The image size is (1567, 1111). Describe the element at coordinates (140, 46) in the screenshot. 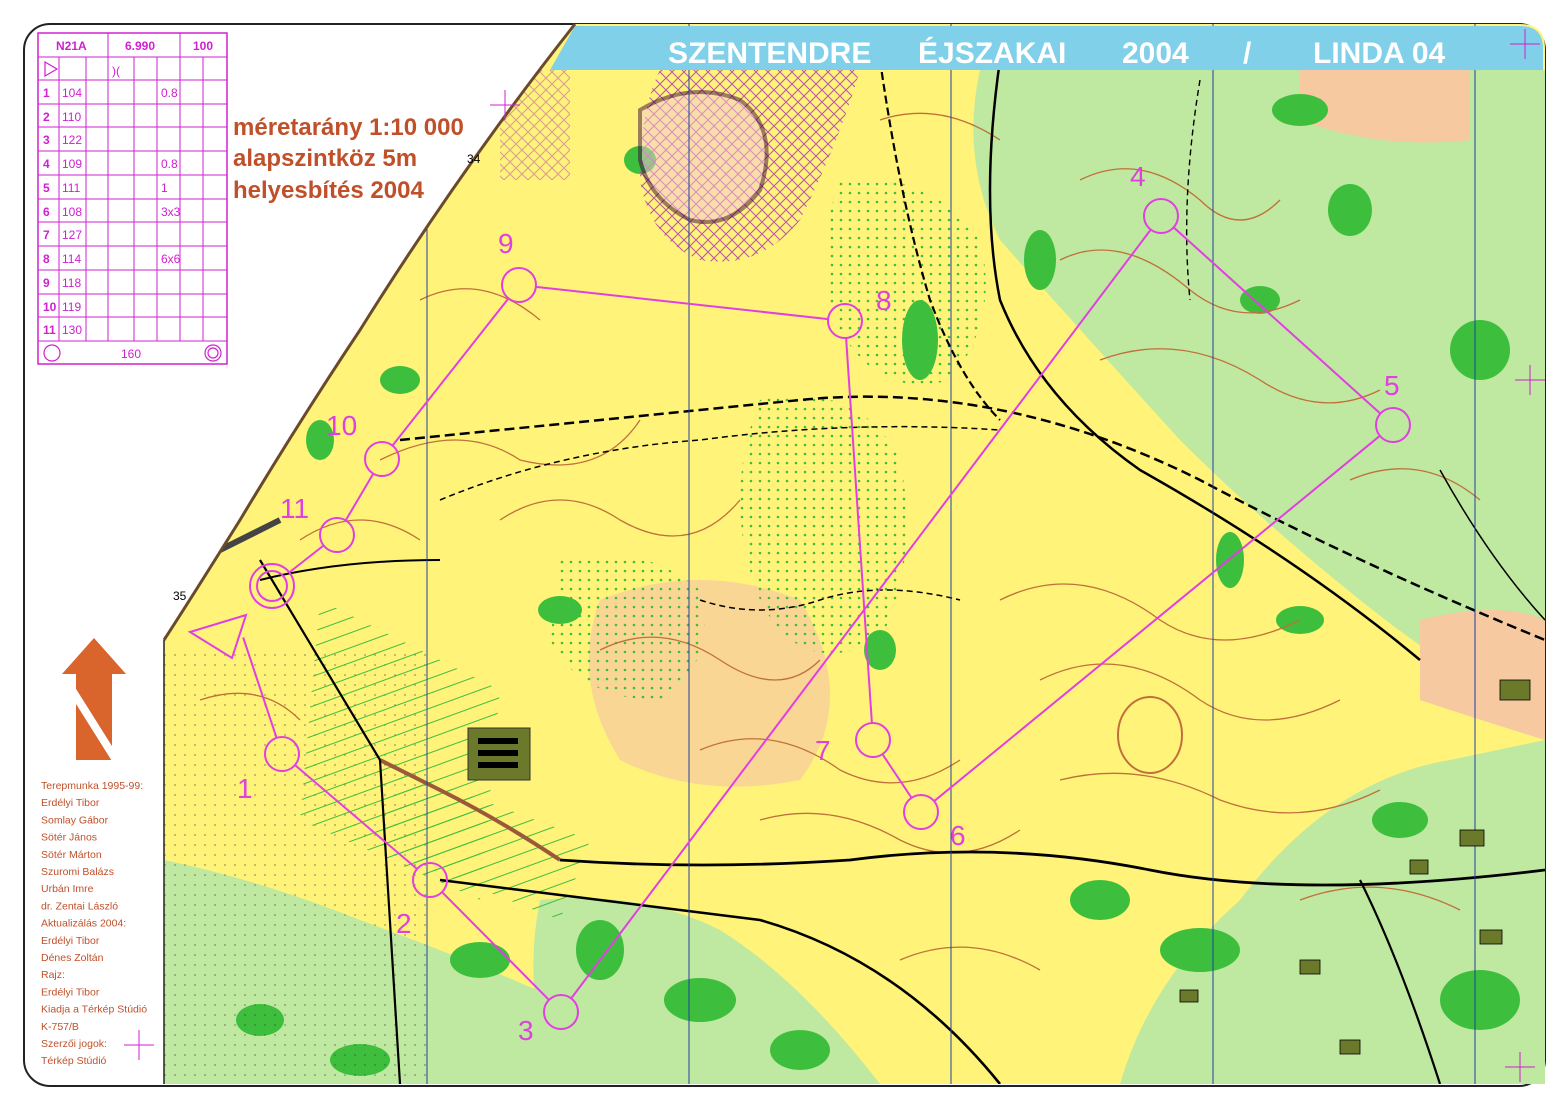

I see `cd-length: 6.990` at that location.